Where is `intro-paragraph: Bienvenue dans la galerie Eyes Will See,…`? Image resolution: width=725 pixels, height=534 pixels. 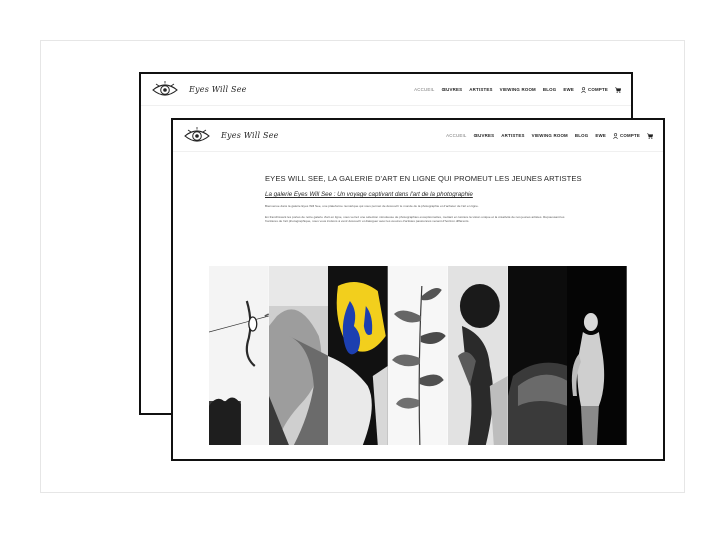 intro-paragraph: Bienvenue dans la galerie Eyes Will See,… is located at coordinates (372, 206).